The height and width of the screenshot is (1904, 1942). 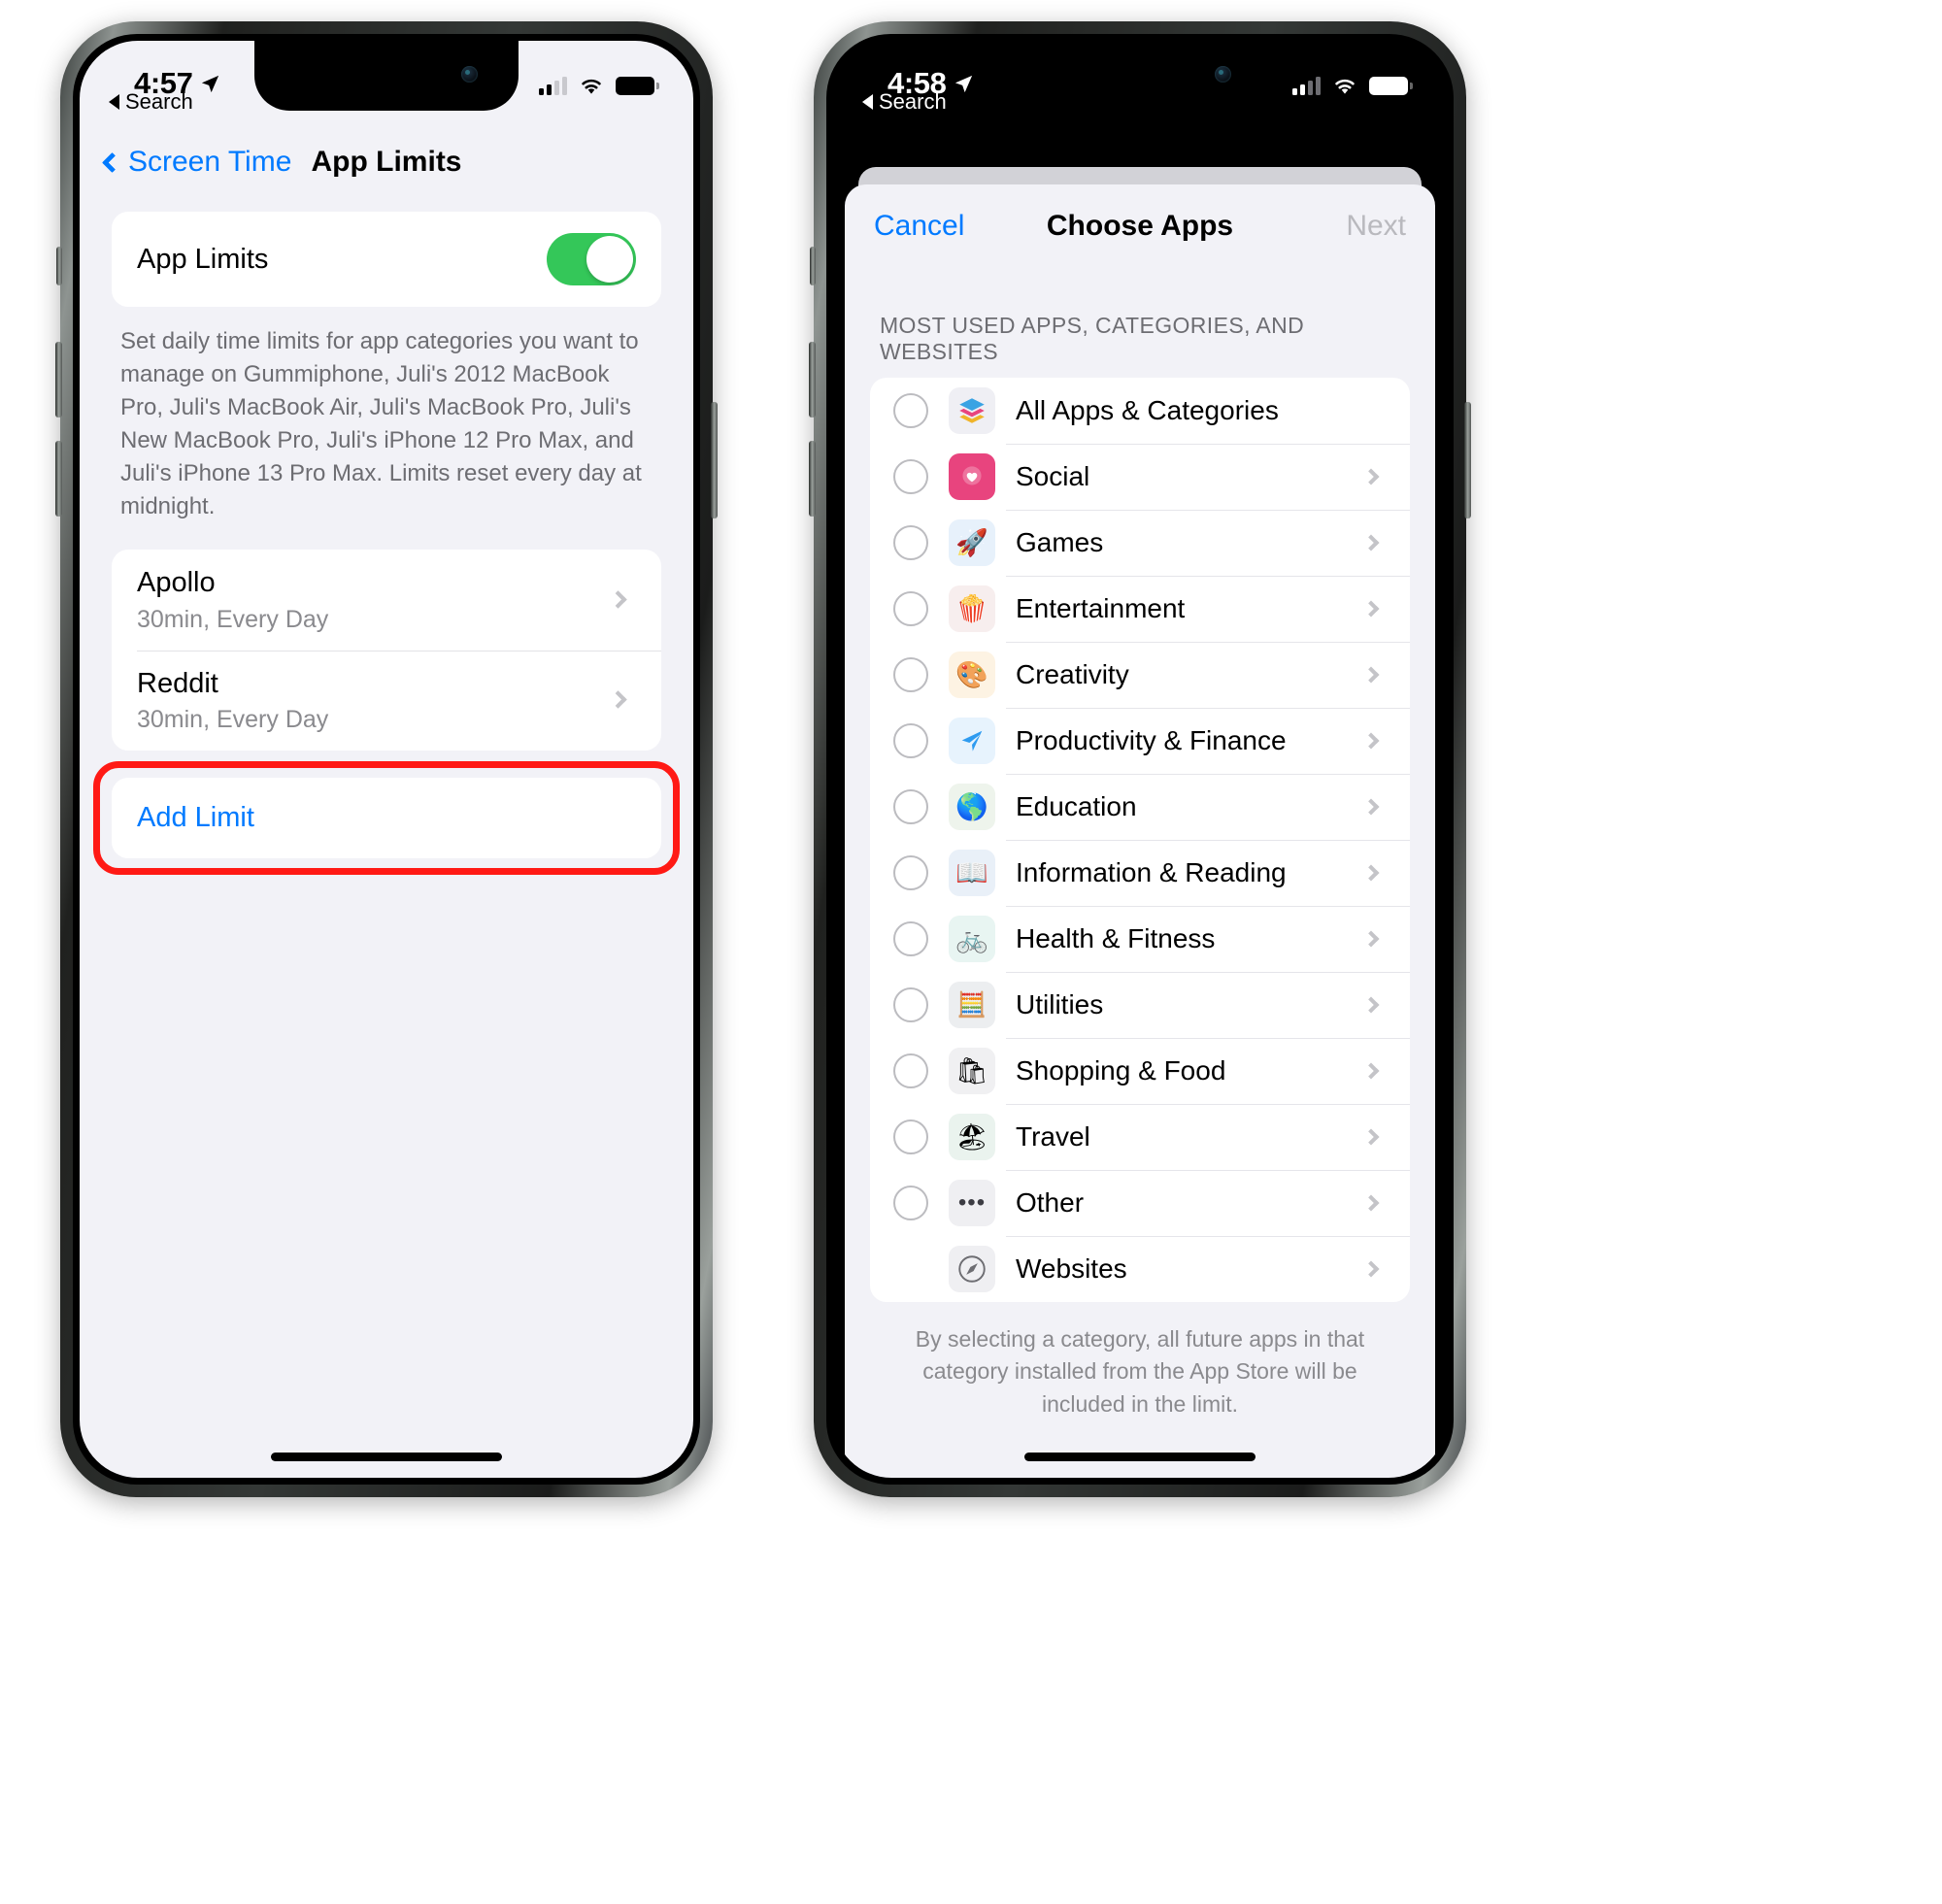 I want to click on list-item: 🌎 Education, so click(x=1140, y=807).